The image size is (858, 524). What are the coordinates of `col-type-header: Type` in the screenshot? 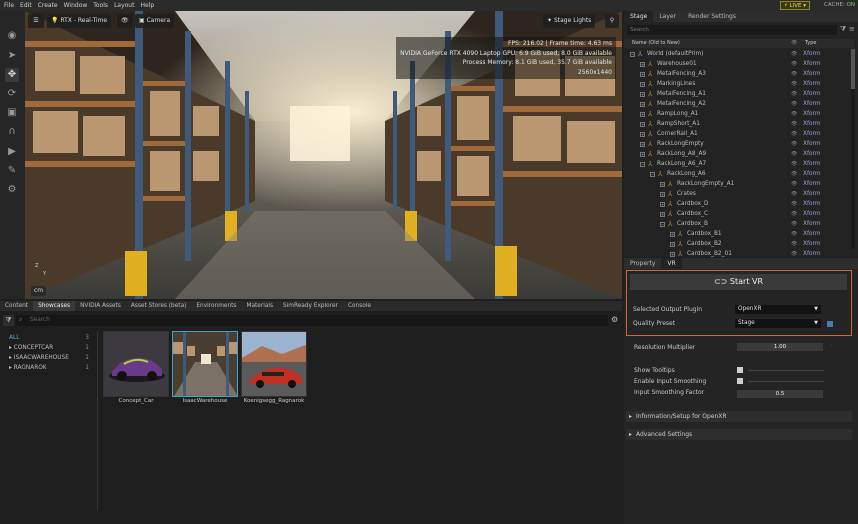 It's located at (810, 43).